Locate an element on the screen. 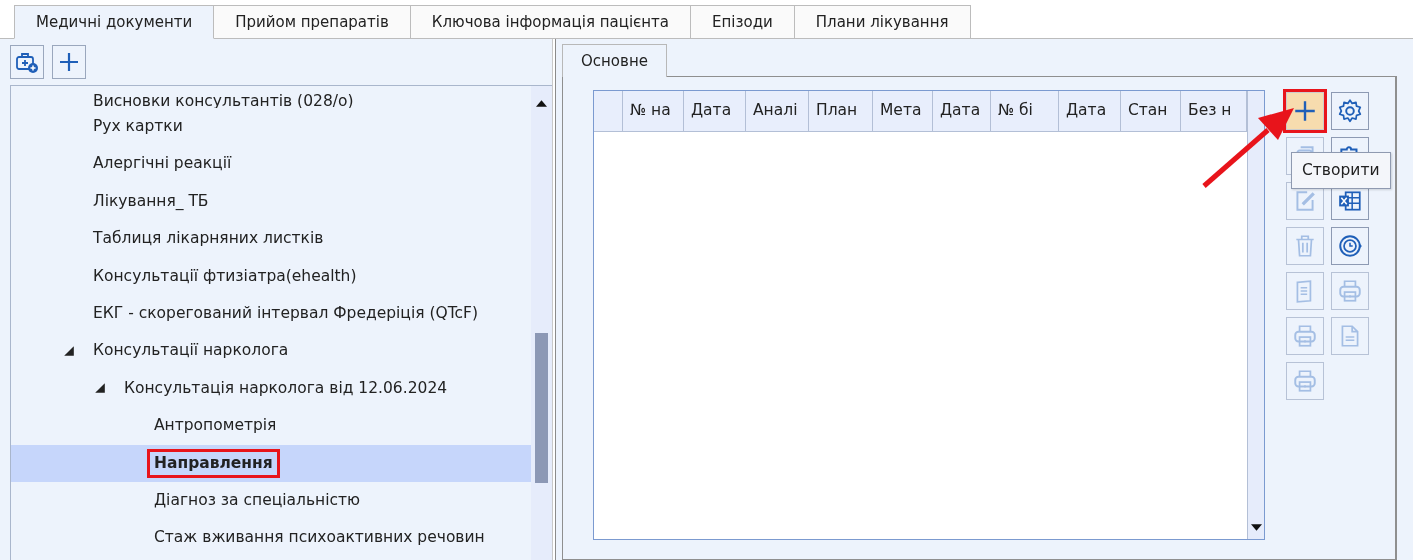 The width and height of the screenshot is (1413, 560). tooltip: Створити is located at coordinates (1341, 171).